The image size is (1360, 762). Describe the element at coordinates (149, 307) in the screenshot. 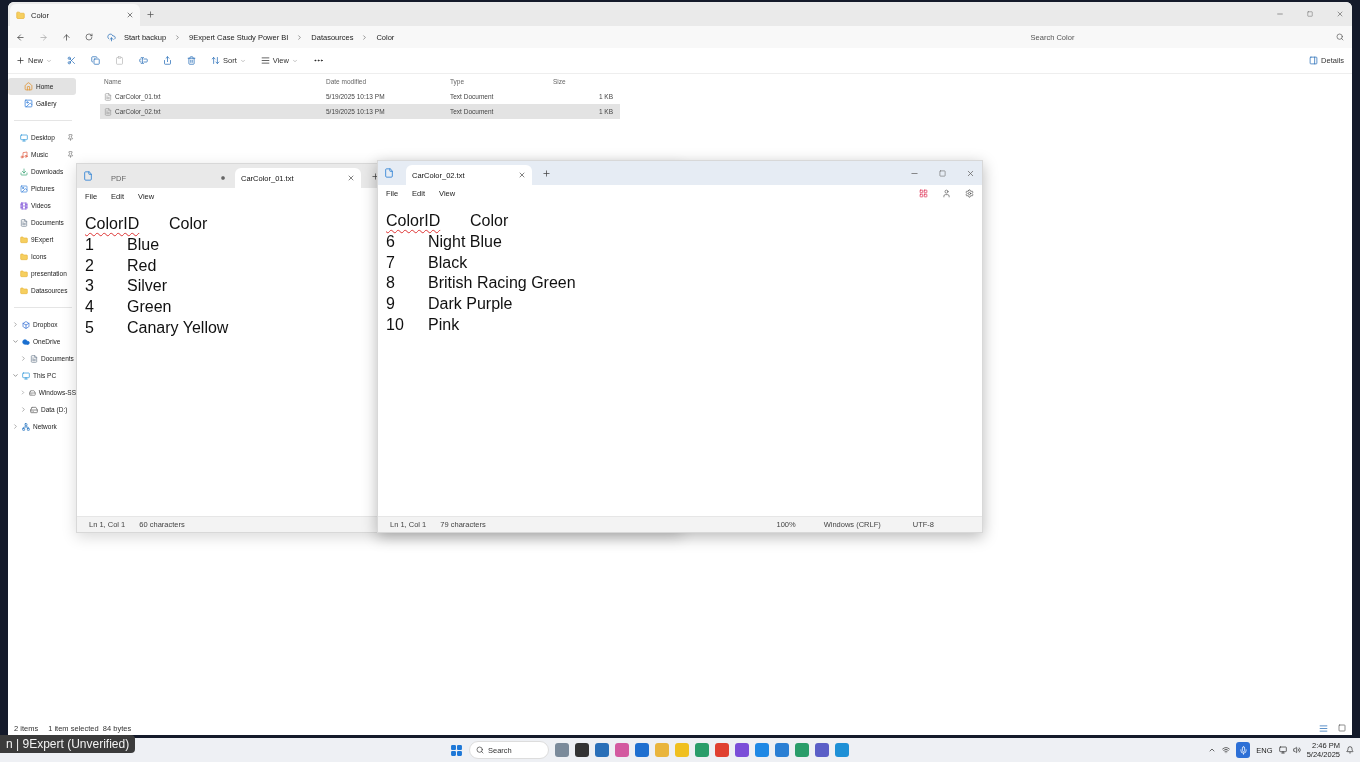

I see `color-name: Green` at that location.